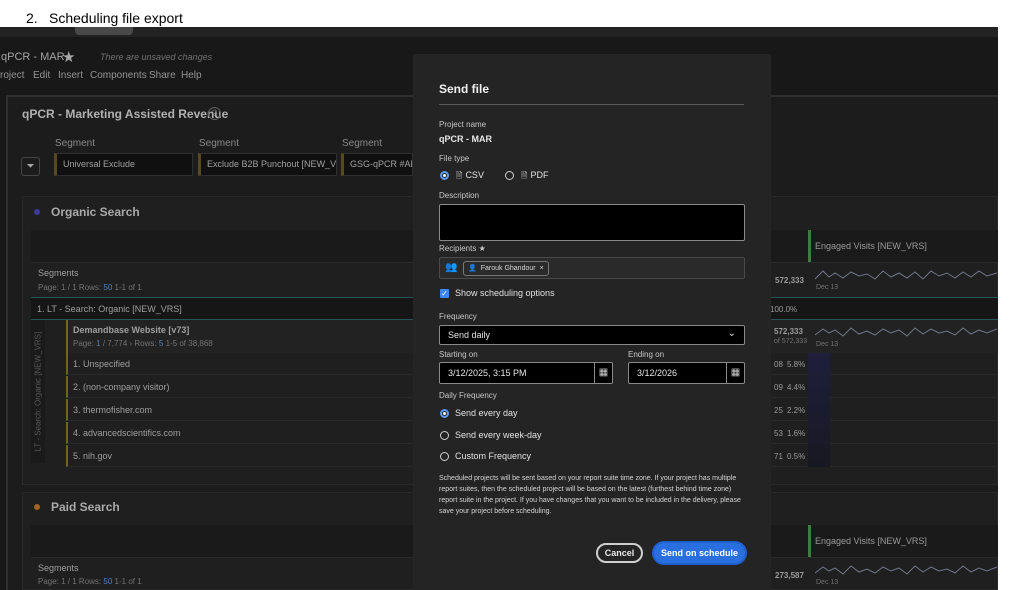 Image resolution: width=1024 pixels, height=590 pixels. I want to click on send-every-day-radio, so click(444, 413).